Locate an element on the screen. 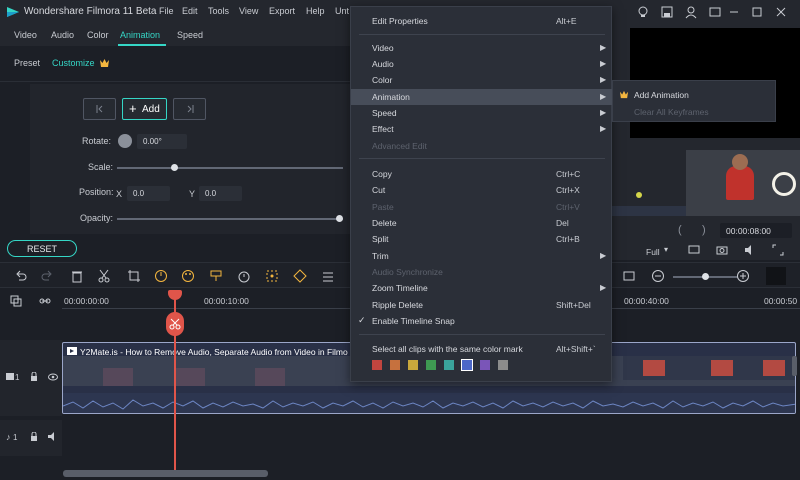 This screenshot has width=800, height=480. thumbnail is located at coordinates (722, 368).